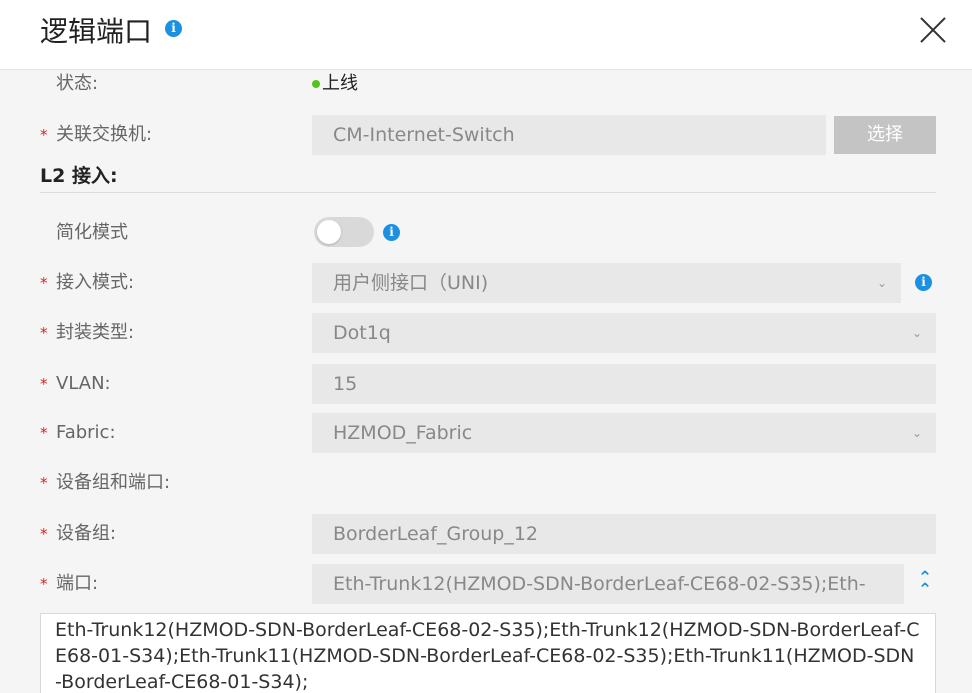 This screenshot has height=693, width=972. I want to click on dialog-title: 逻辑端口, so click(96, 31).